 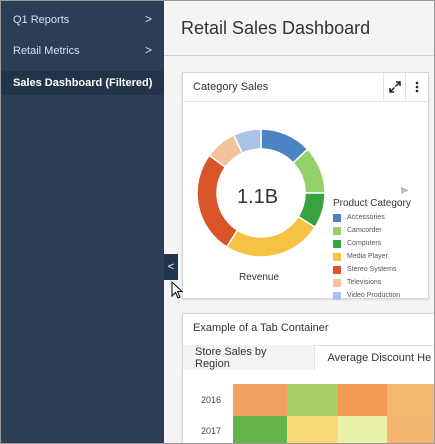 I want to click on sidebar-collapse-button: <, so click(x=171, y=267).